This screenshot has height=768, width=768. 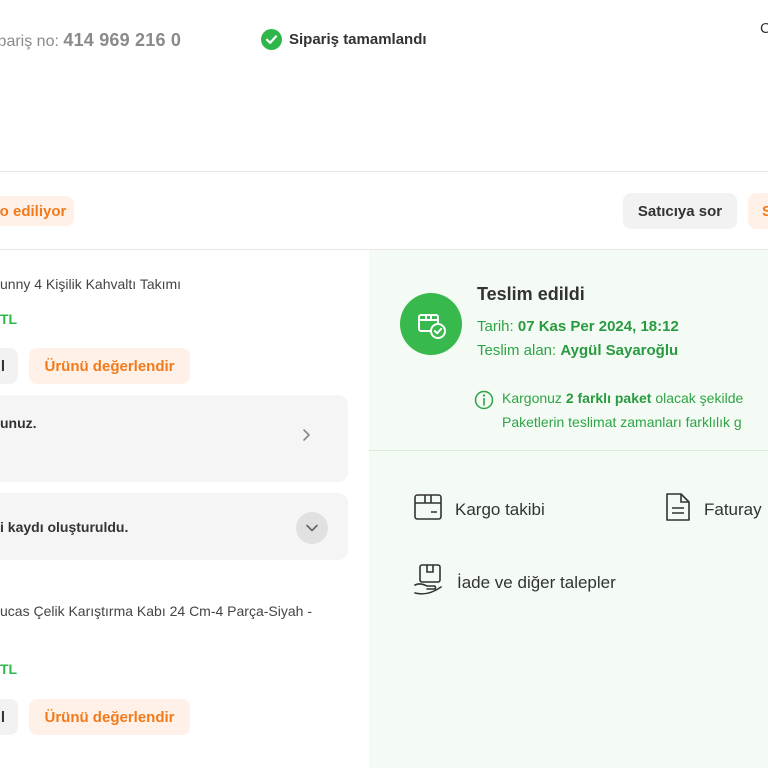 I want to click on invoice-link: Faturay, so click(x=713, y=509).